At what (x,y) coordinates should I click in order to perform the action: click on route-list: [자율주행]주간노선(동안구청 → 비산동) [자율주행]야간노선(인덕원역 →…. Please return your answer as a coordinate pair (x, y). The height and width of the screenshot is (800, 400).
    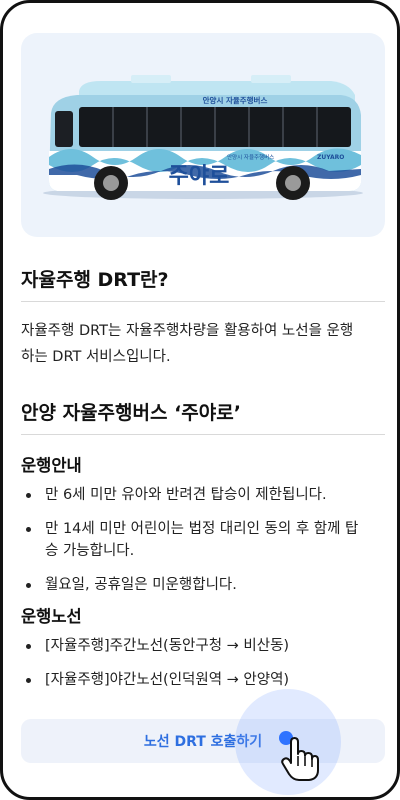
    Looking at the image, I should click on (203, 669).